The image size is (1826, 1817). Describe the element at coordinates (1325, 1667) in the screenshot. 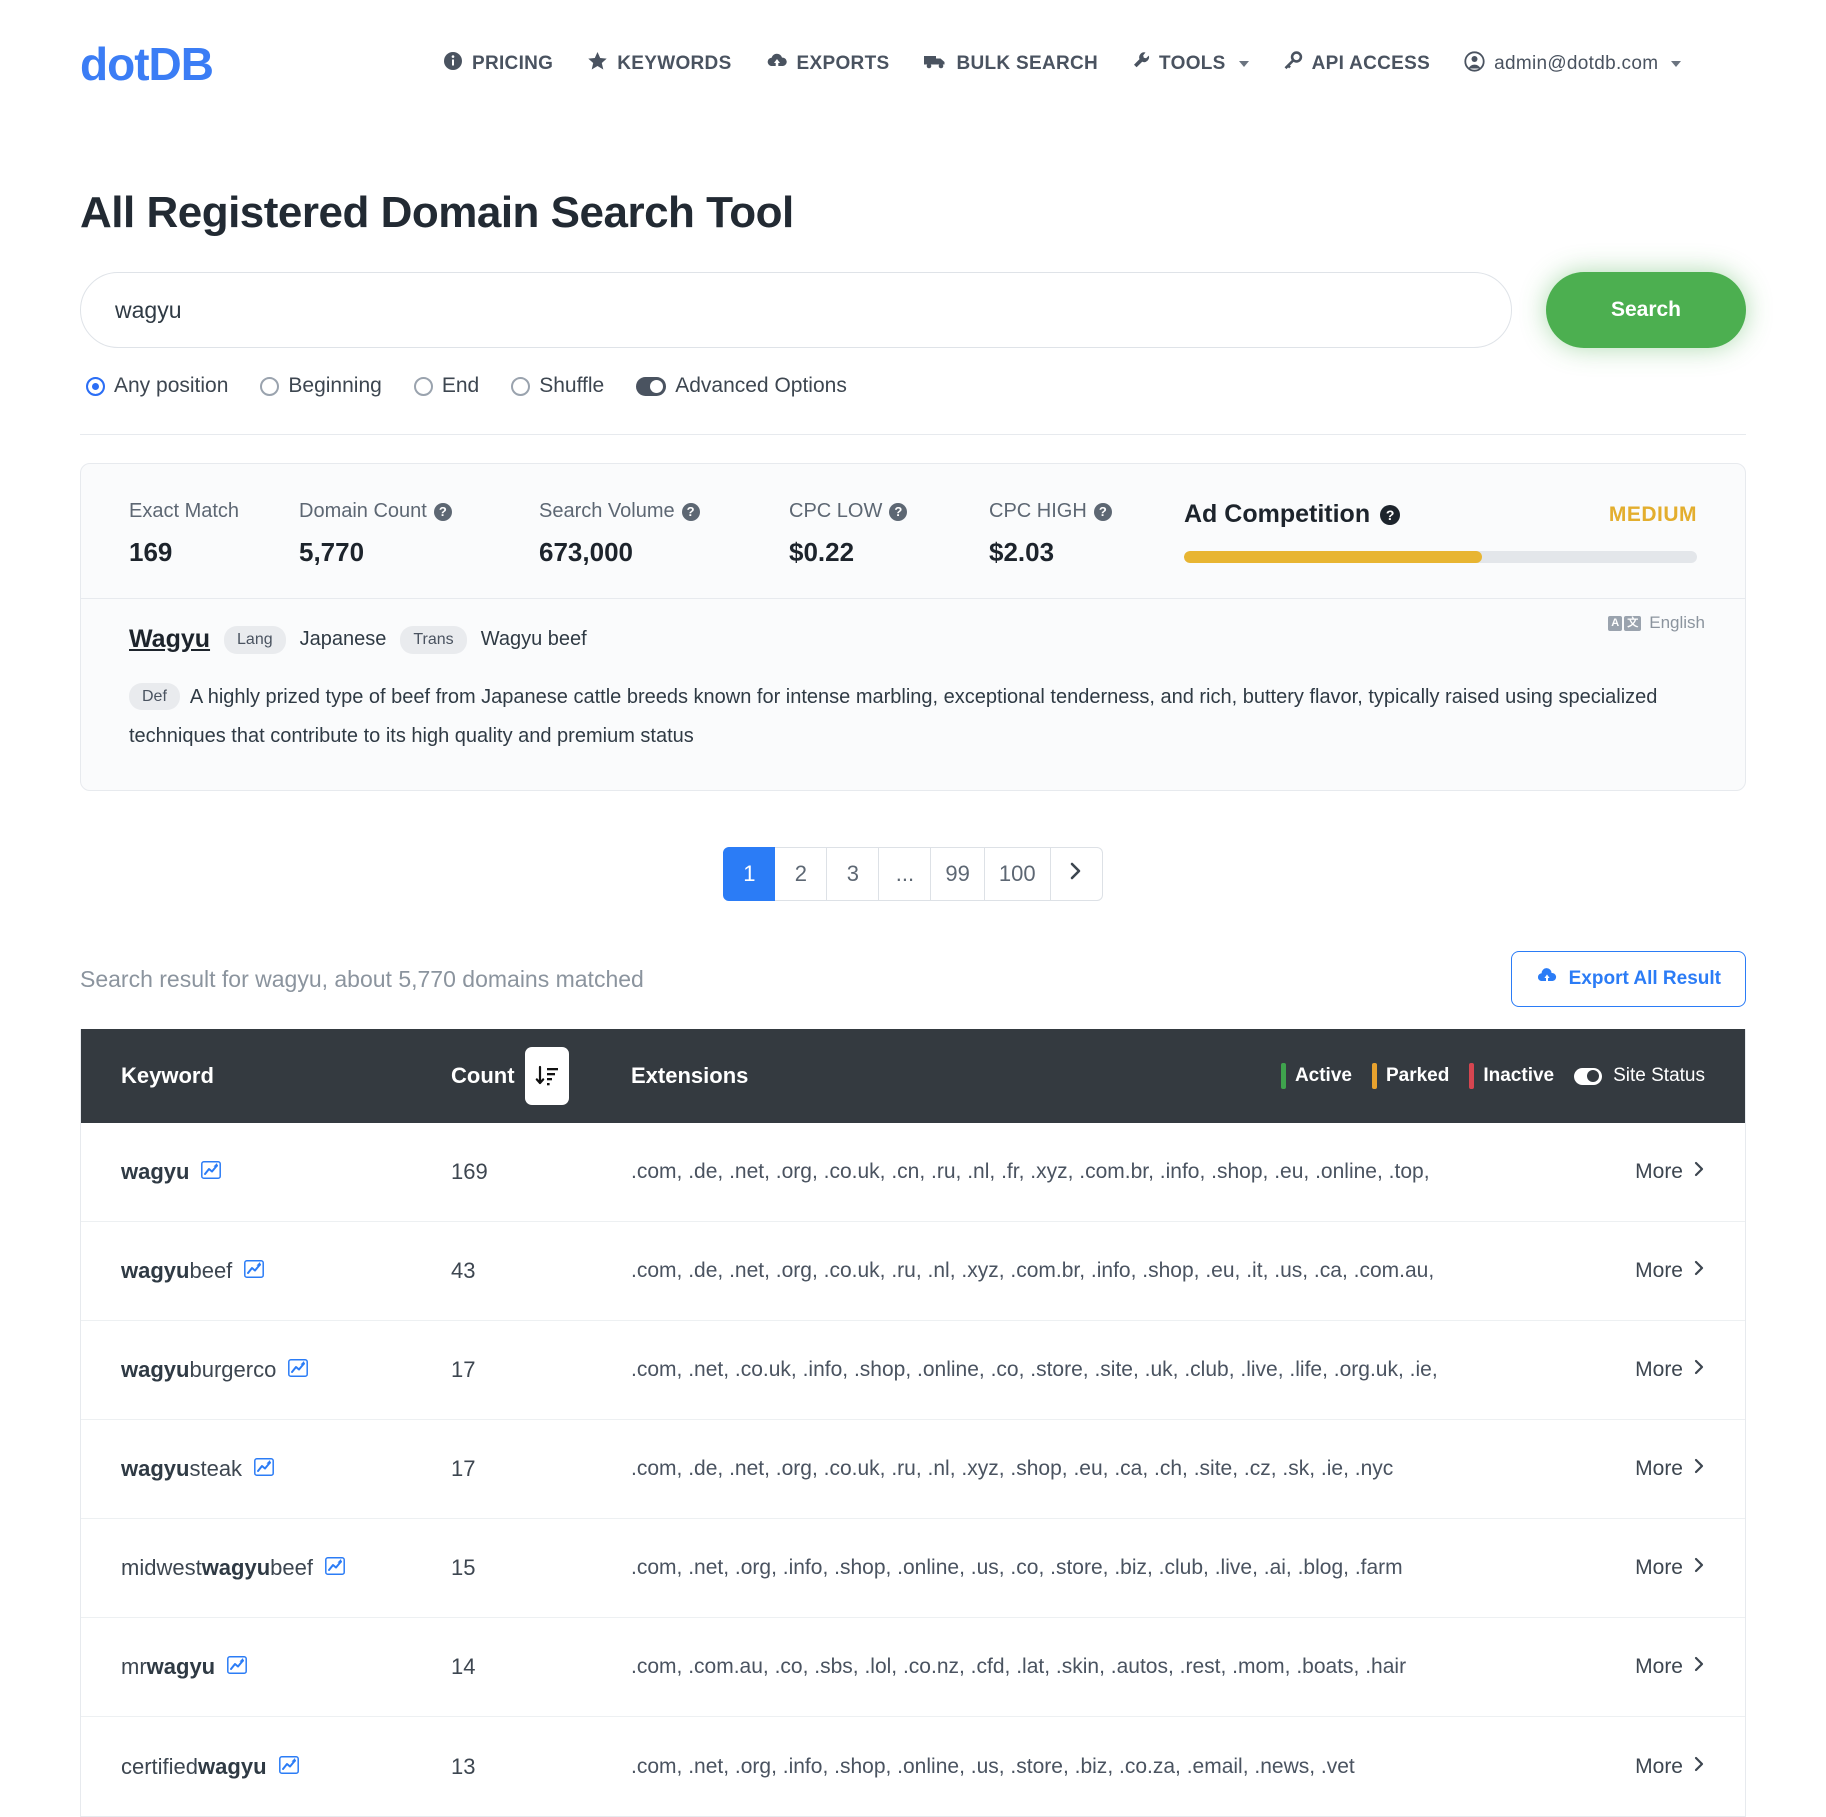

I see `extension-link: .boats` at that location.